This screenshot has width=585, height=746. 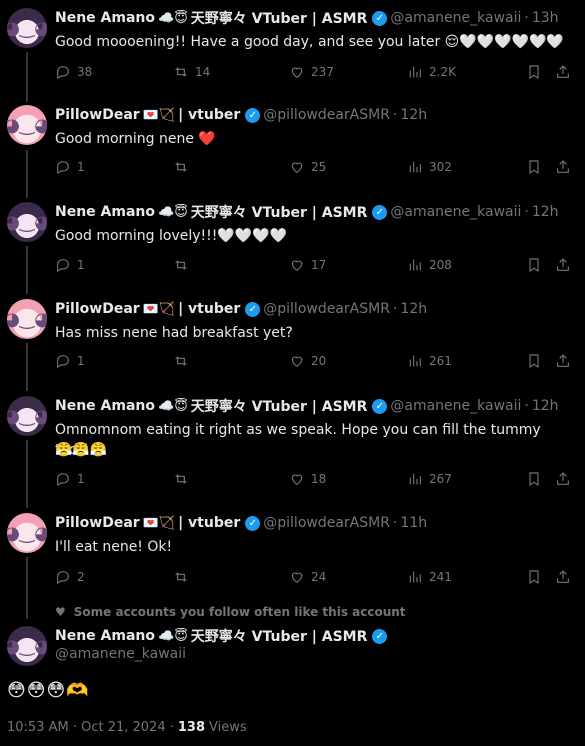 I want to click on like-button: 20, so click(x=307, y=361).